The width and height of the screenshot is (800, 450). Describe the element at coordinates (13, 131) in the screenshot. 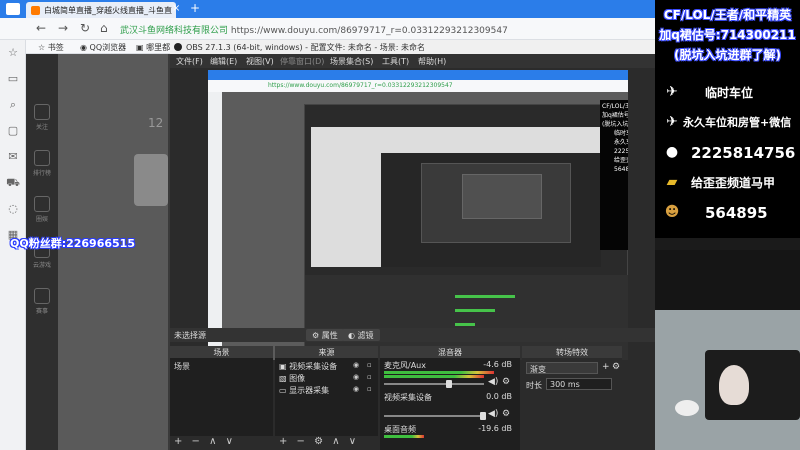

I see `game-icon: ▢` at that location.